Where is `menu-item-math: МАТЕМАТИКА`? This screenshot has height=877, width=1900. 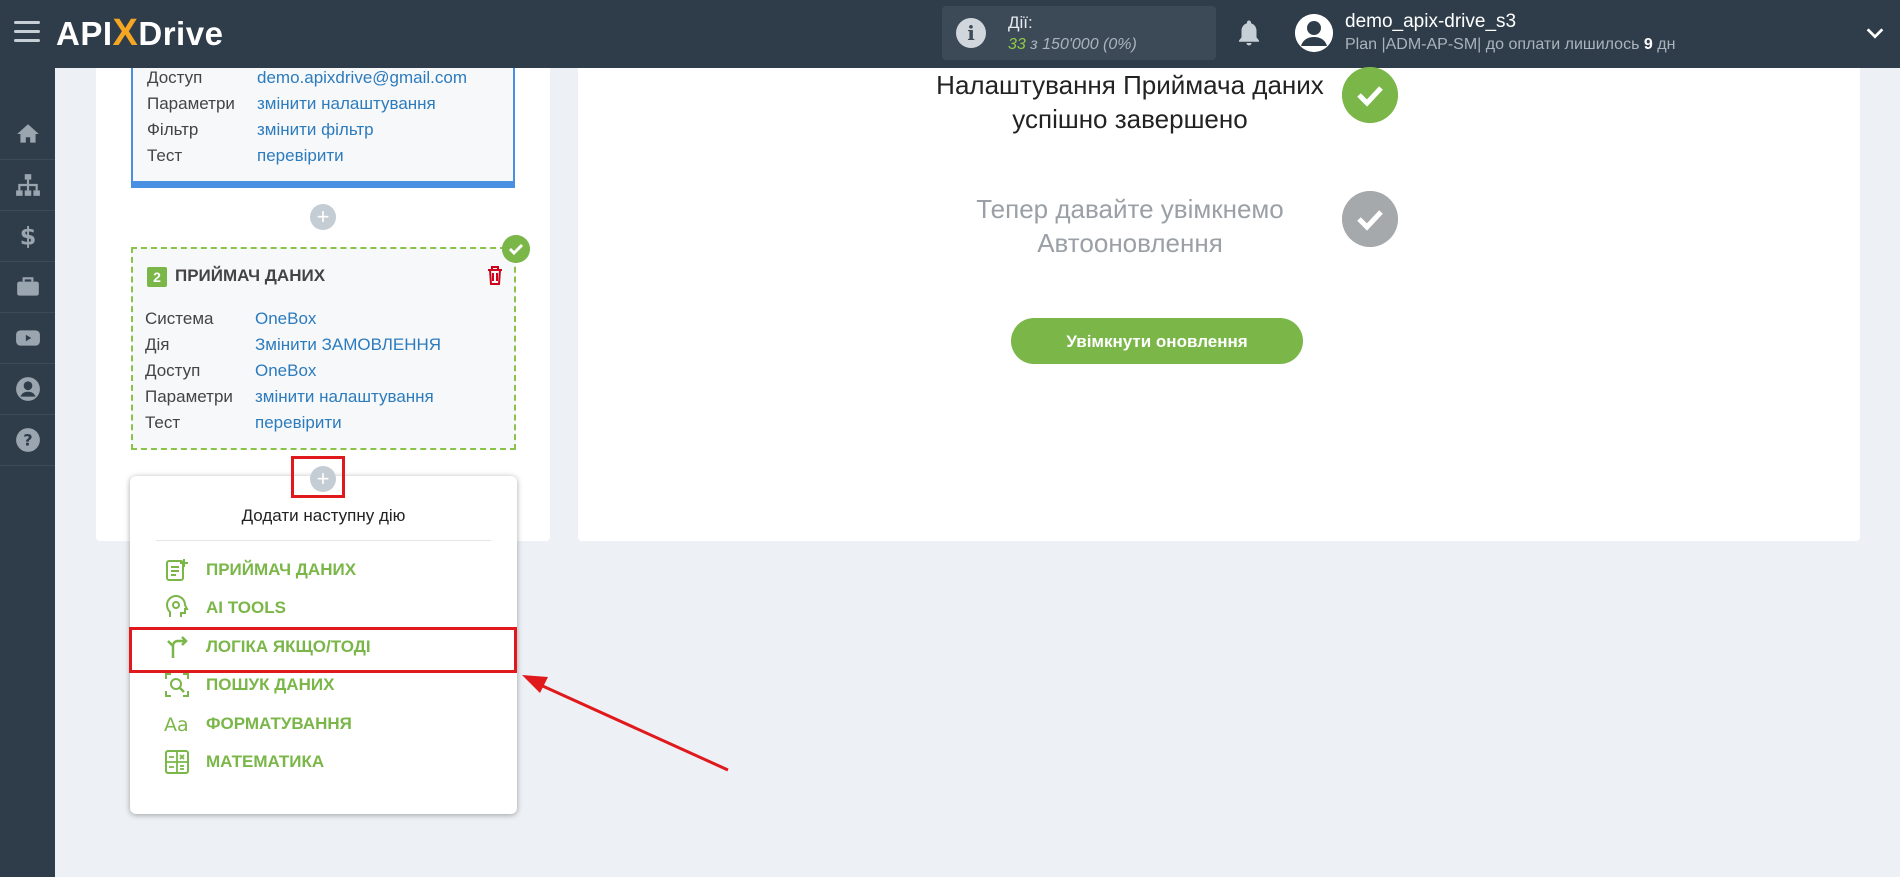 menu-item-math: МАТЕМАТИКА is located at coordinates (329, 762).